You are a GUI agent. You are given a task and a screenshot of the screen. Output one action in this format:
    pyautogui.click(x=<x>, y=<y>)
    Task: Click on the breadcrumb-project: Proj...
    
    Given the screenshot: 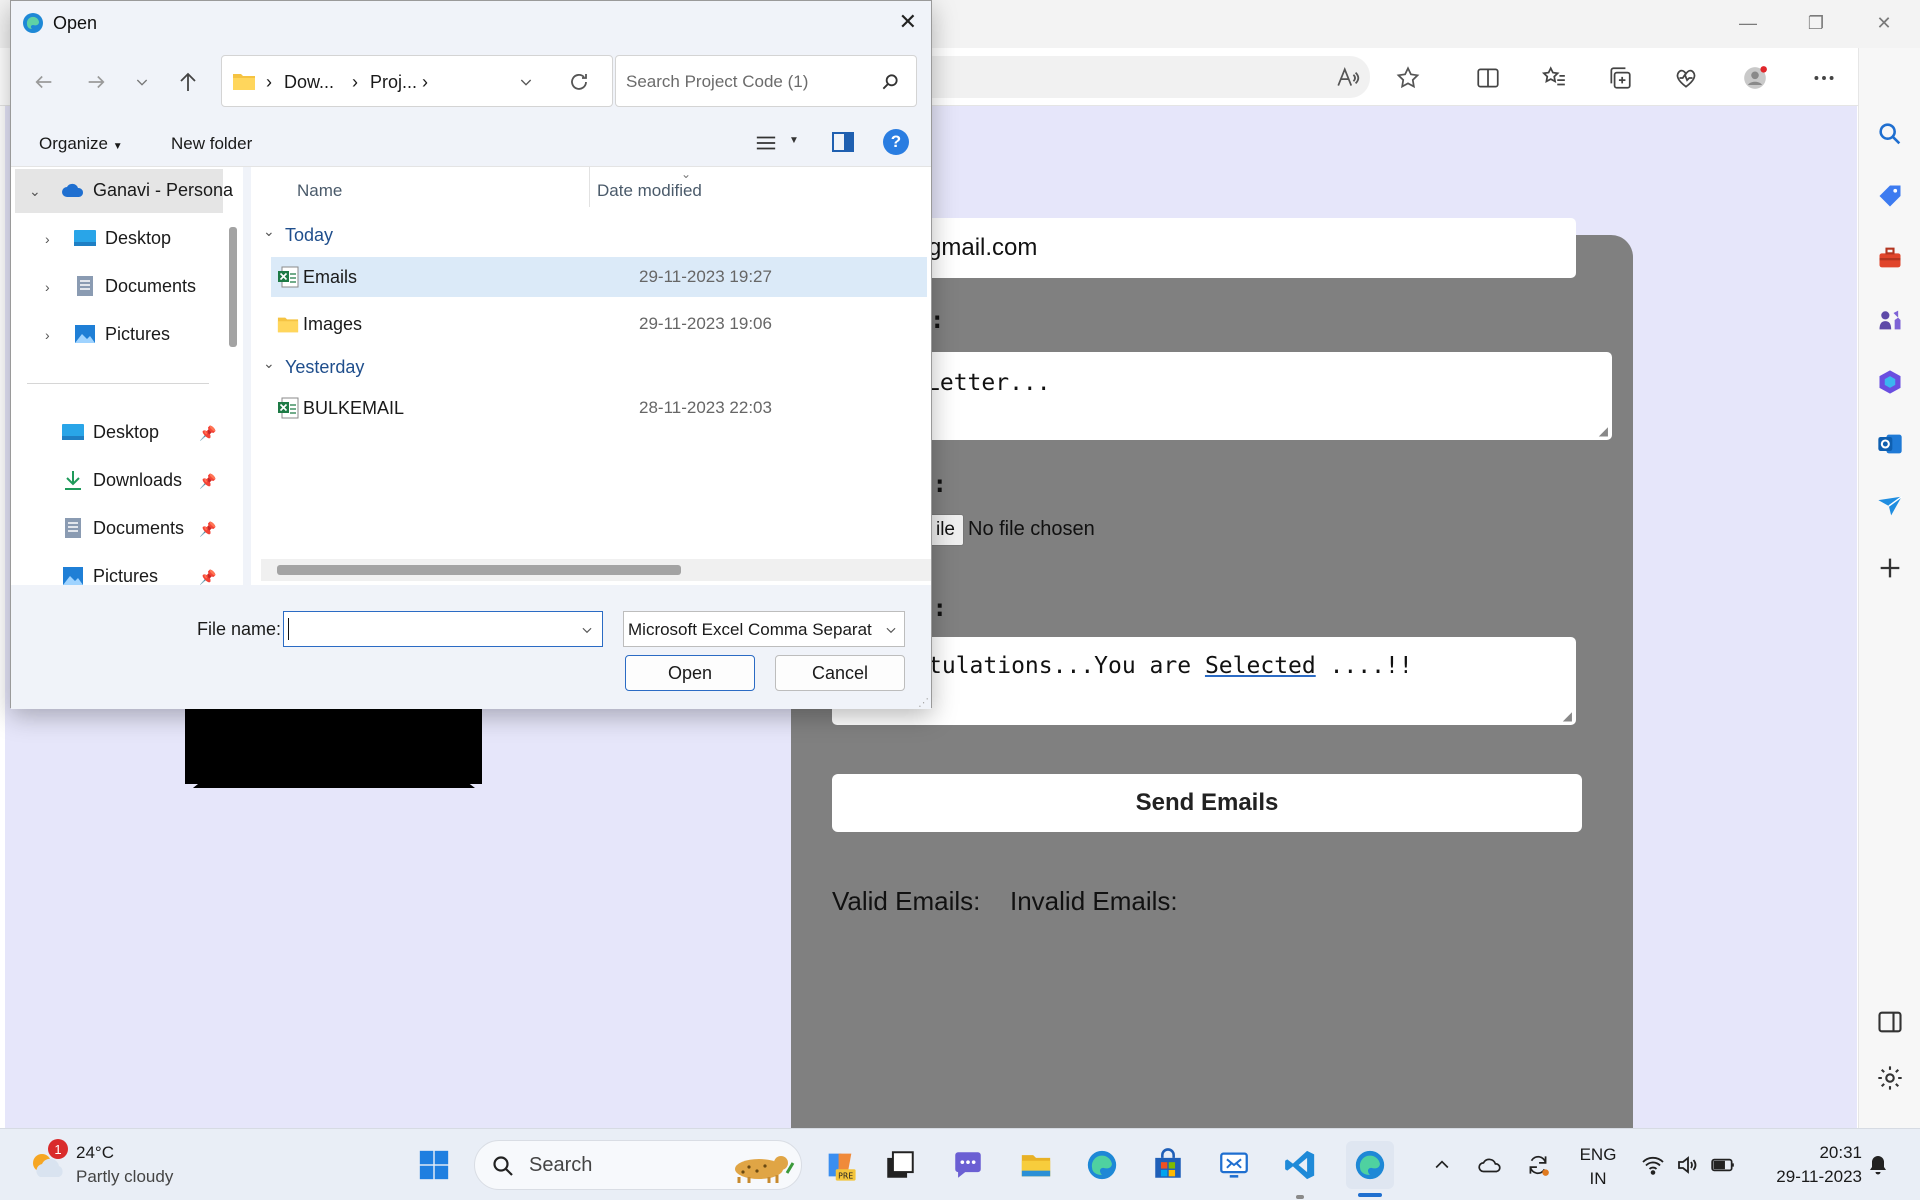 What is the action you would take?
    pyautogui.click(x=393, y=82)
    